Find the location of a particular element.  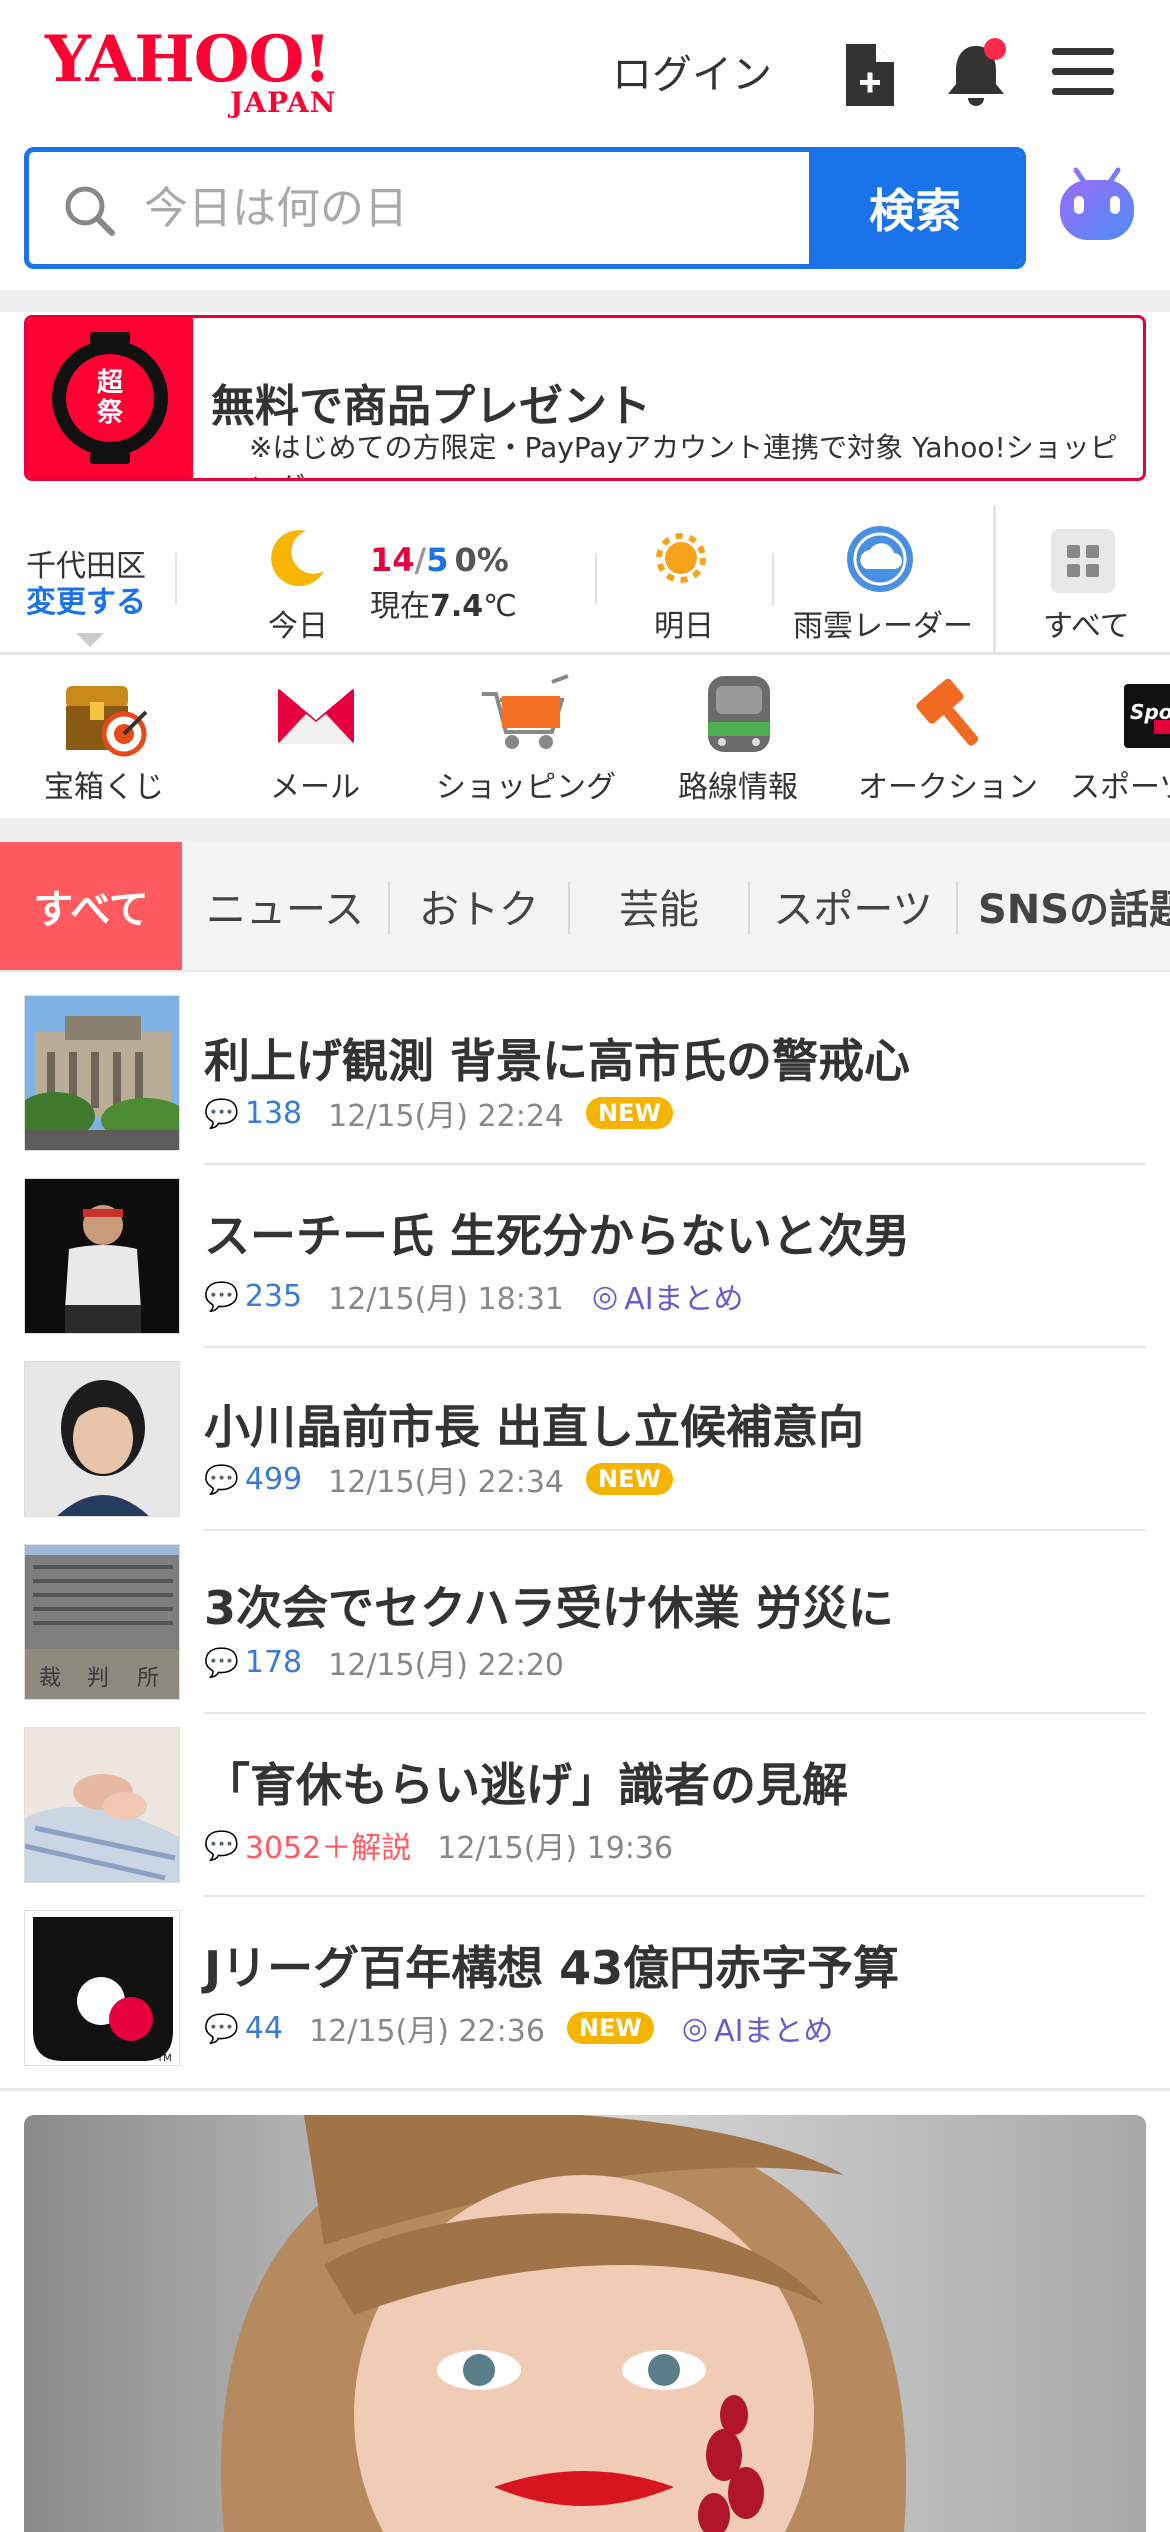

news-meta: 💬 3052＋解説 12/15(月) 19:36 is located at coordinates (438, 1845).